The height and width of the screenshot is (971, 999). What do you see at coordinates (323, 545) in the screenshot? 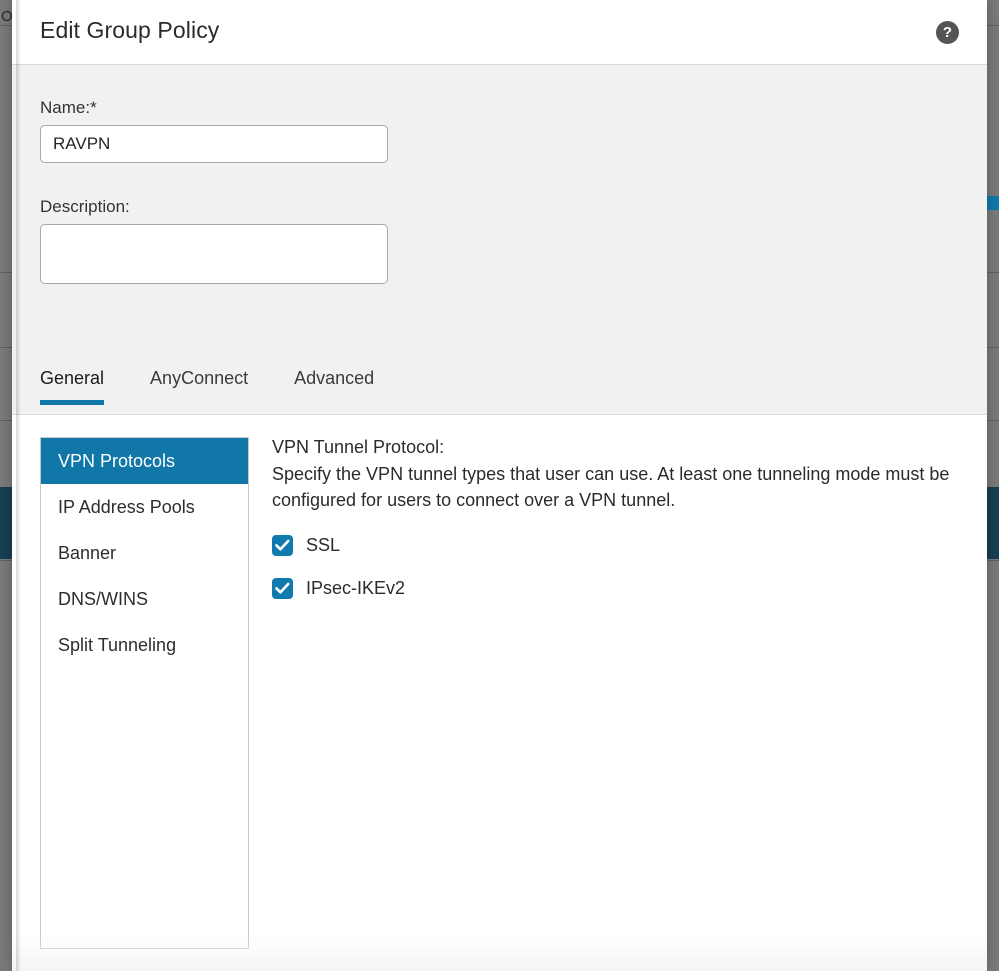
I see `checkbox-label-ssl: SSL` at bounding box center [323, 545].